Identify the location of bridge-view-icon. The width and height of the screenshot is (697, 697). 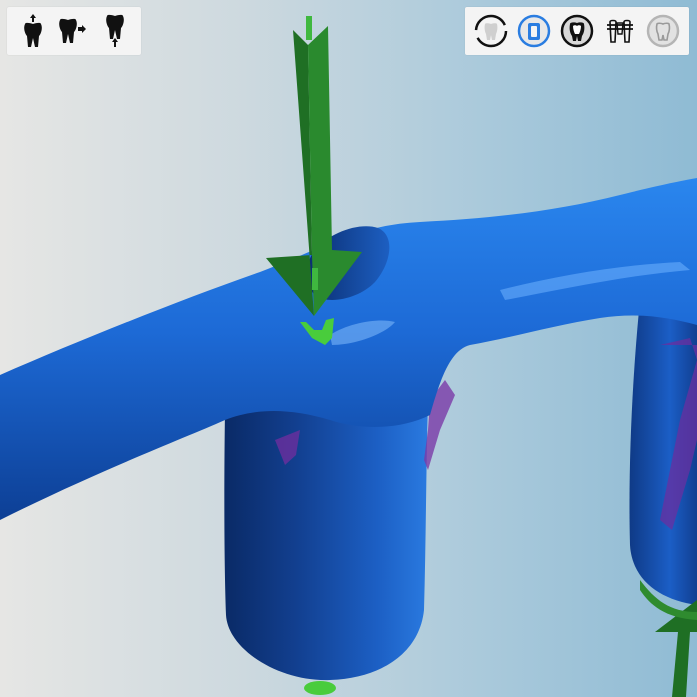
(620, 31).